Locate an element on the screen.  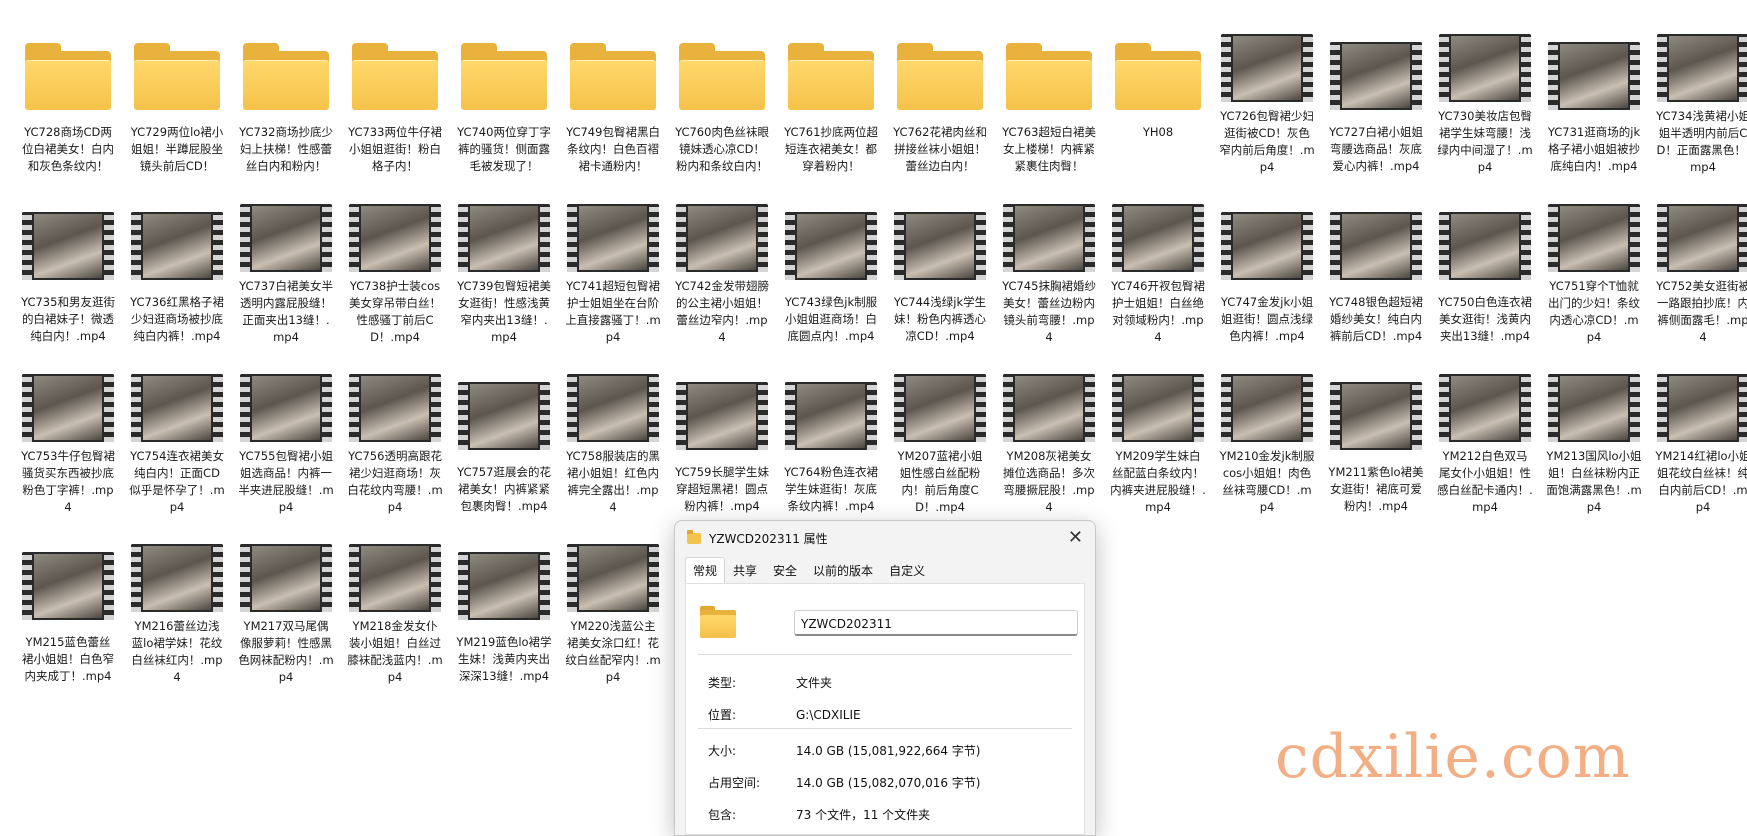
video-item: YC744浅绿jk学生妹！粉色内裤透心凉CD！.mp4 is located at coordinates (940, 266).